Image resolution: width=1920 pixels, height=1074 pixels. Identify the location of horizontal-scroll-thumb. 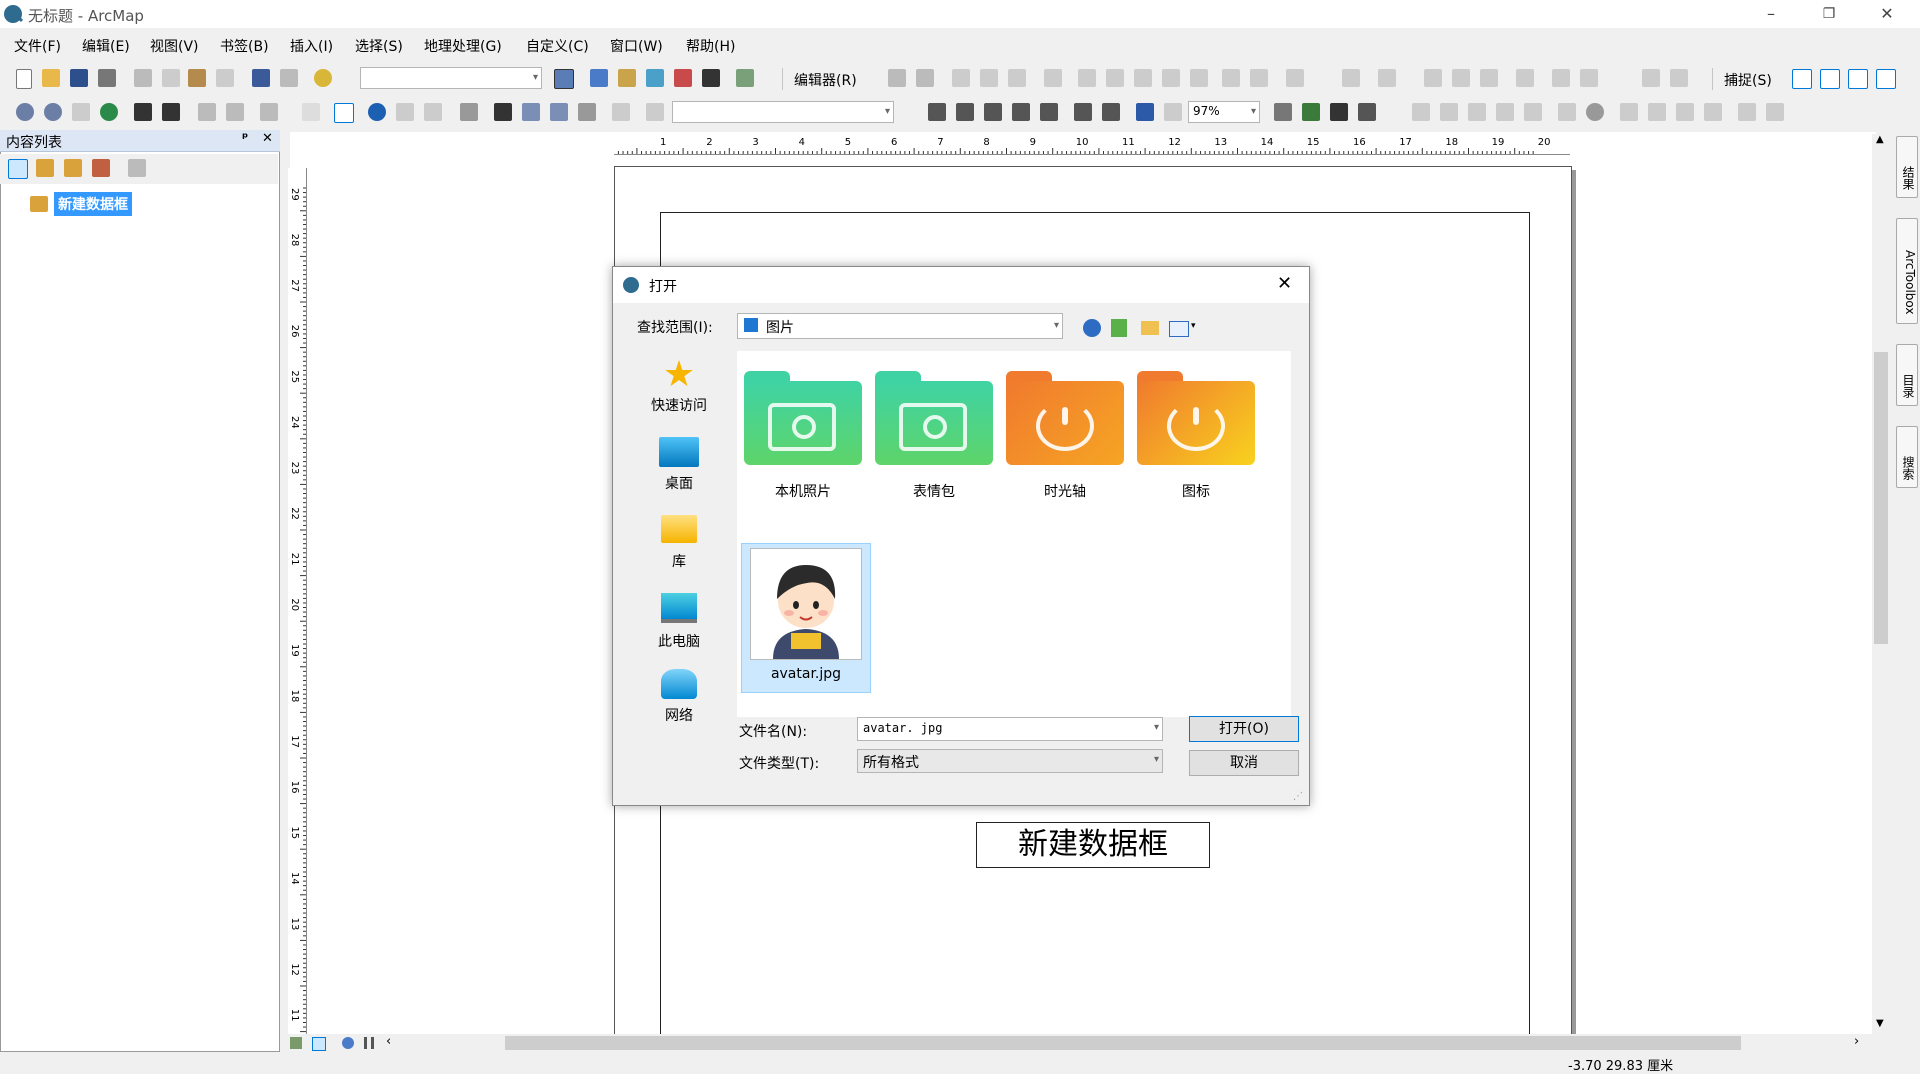
(1123, 1043).